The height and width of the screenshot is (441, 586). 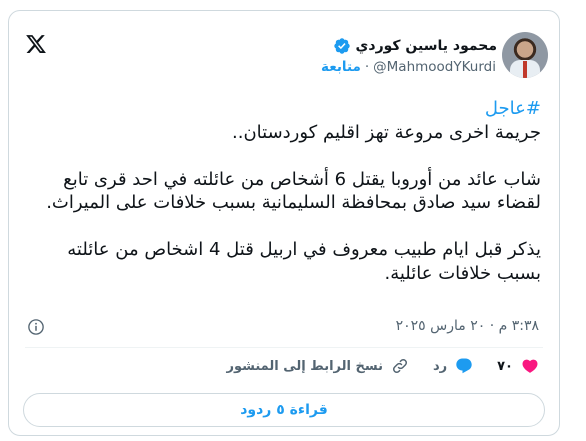 I want to click on follow-button: متابعة, so click(x=341, y=67).